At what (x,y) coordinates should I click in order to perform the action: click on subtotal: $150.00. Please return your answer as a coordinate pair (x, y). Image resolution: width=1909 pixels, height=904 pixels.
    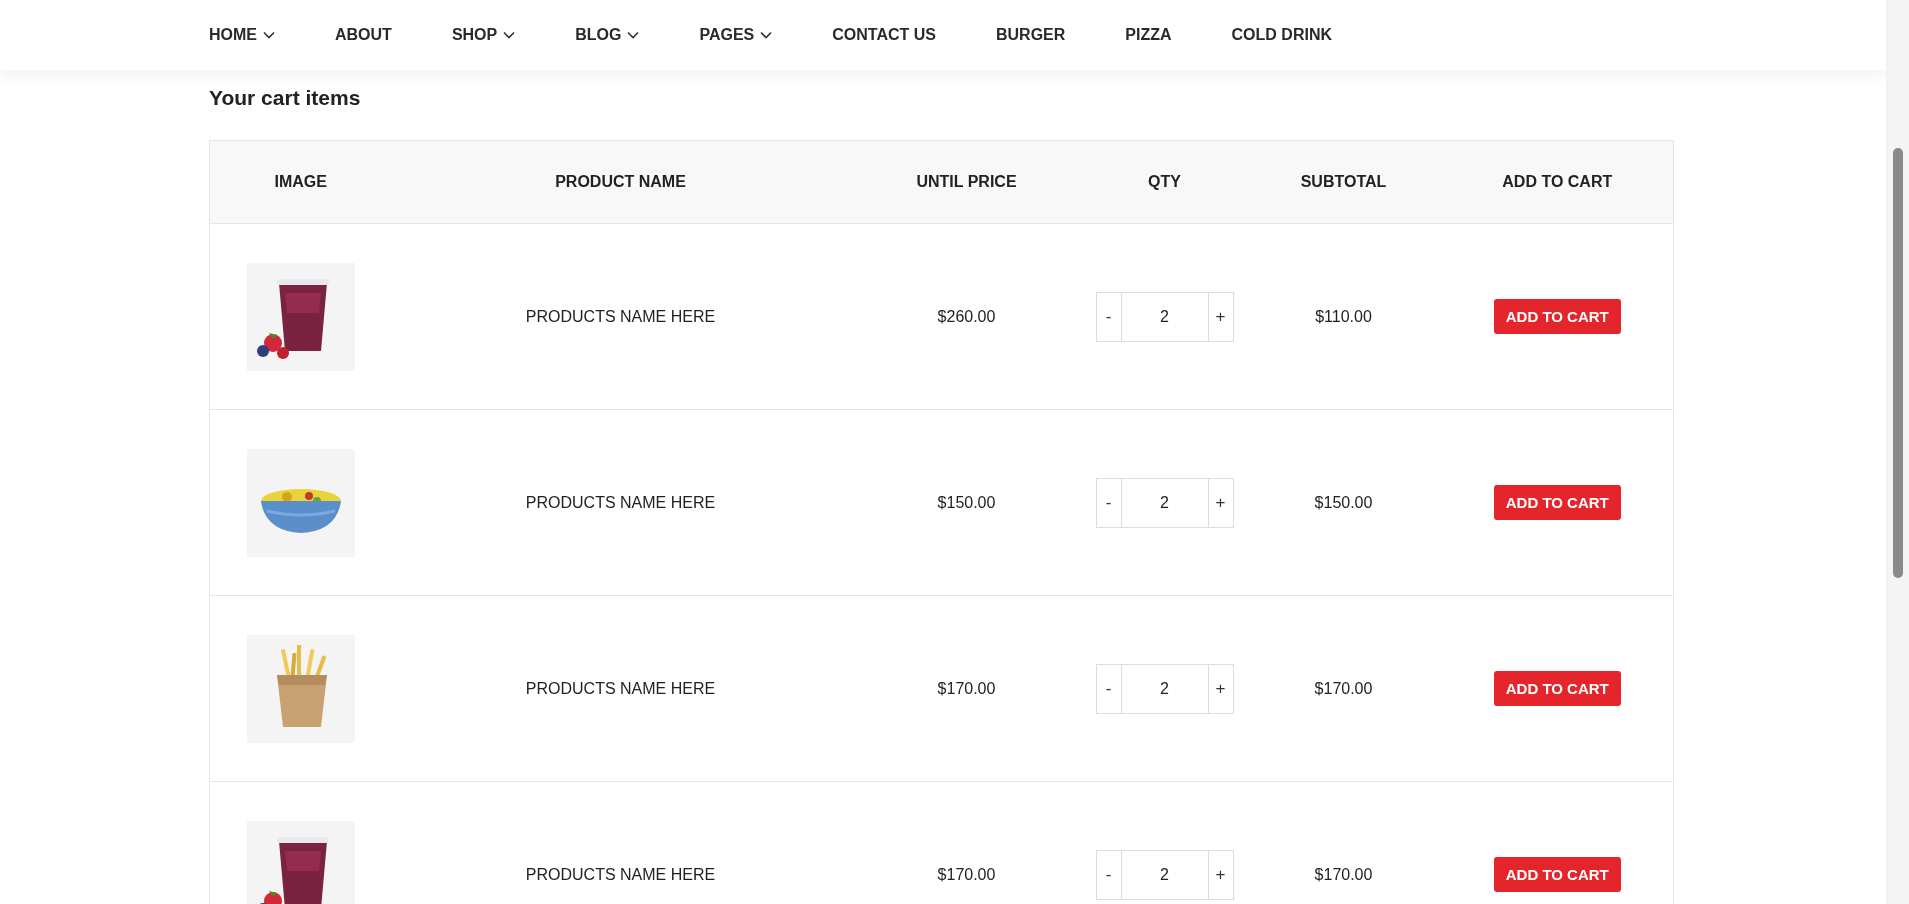
    Looking at the image, I should click on (1343, 502).